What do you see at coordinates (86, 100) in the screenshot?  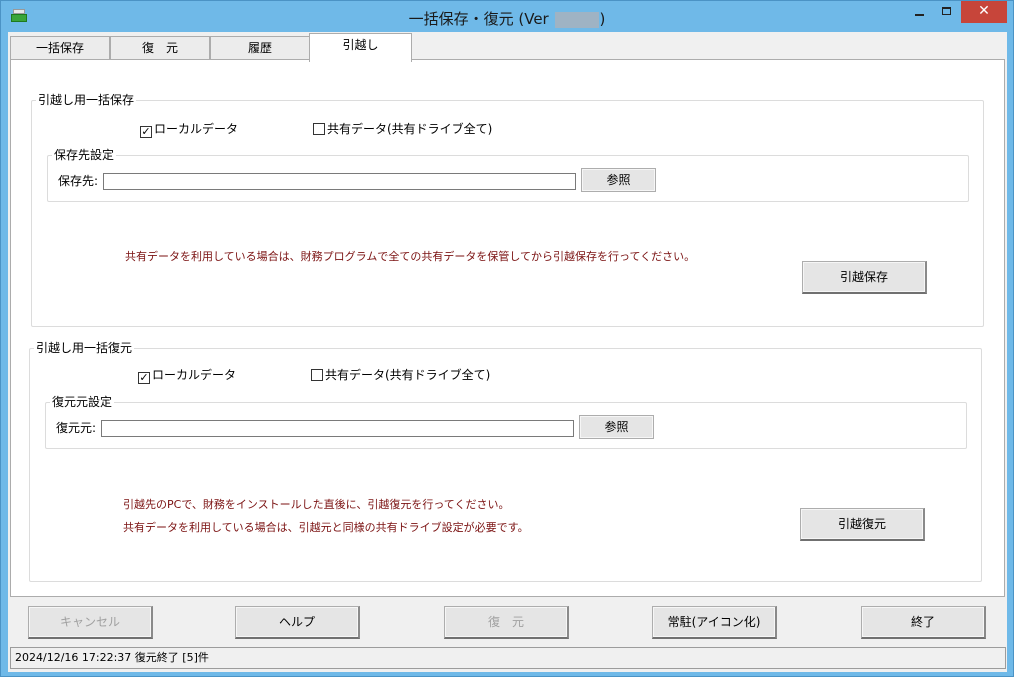 I see `migration-save-group-title: 引越し用一括保存` at bounding box center [86, 100].